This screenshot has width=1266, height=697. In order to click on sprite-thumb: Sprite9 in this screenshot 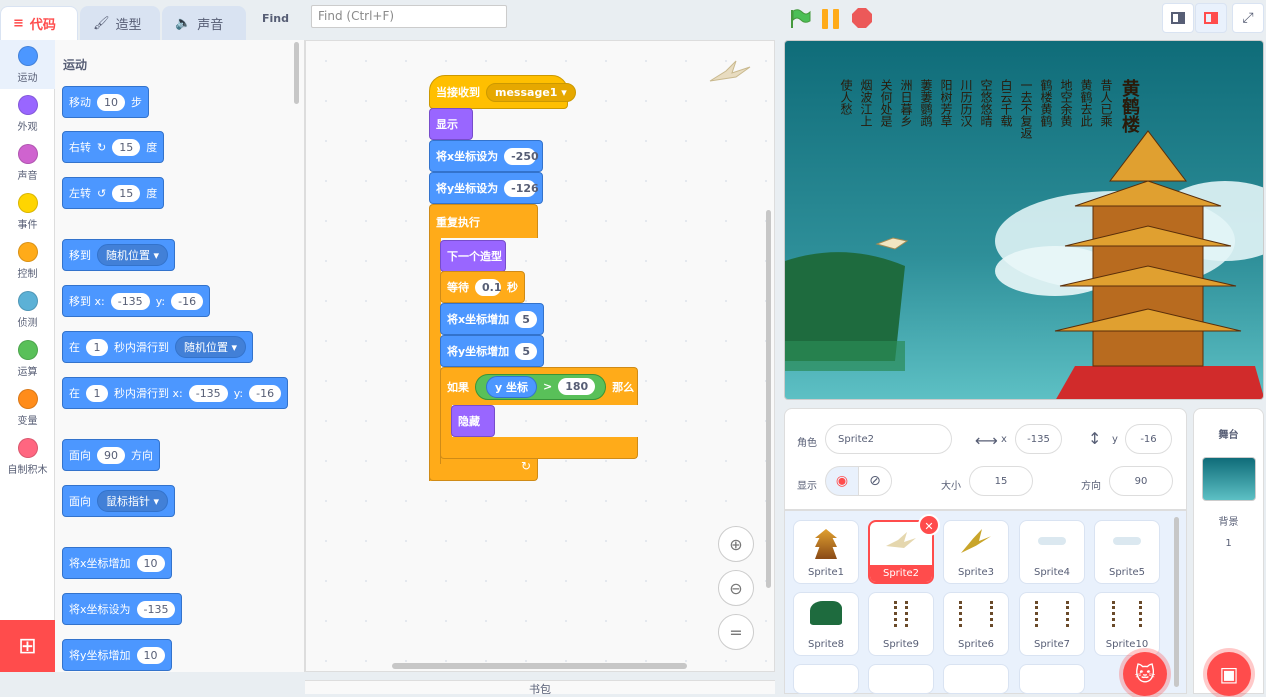, I will do `click(901, 624)`.